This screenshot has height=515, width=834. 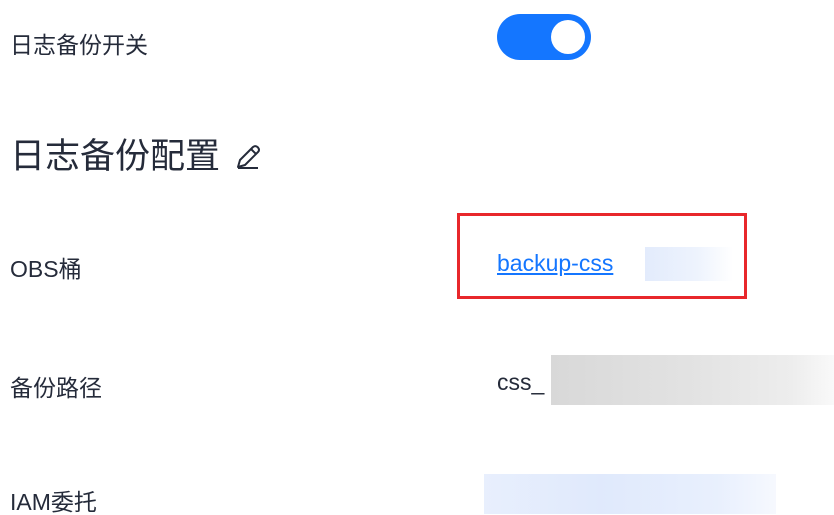 What do you see at coordinates (544, 37) in the screenshot?
I see `backup-switch-toggle` at bounding box center [544, 37].